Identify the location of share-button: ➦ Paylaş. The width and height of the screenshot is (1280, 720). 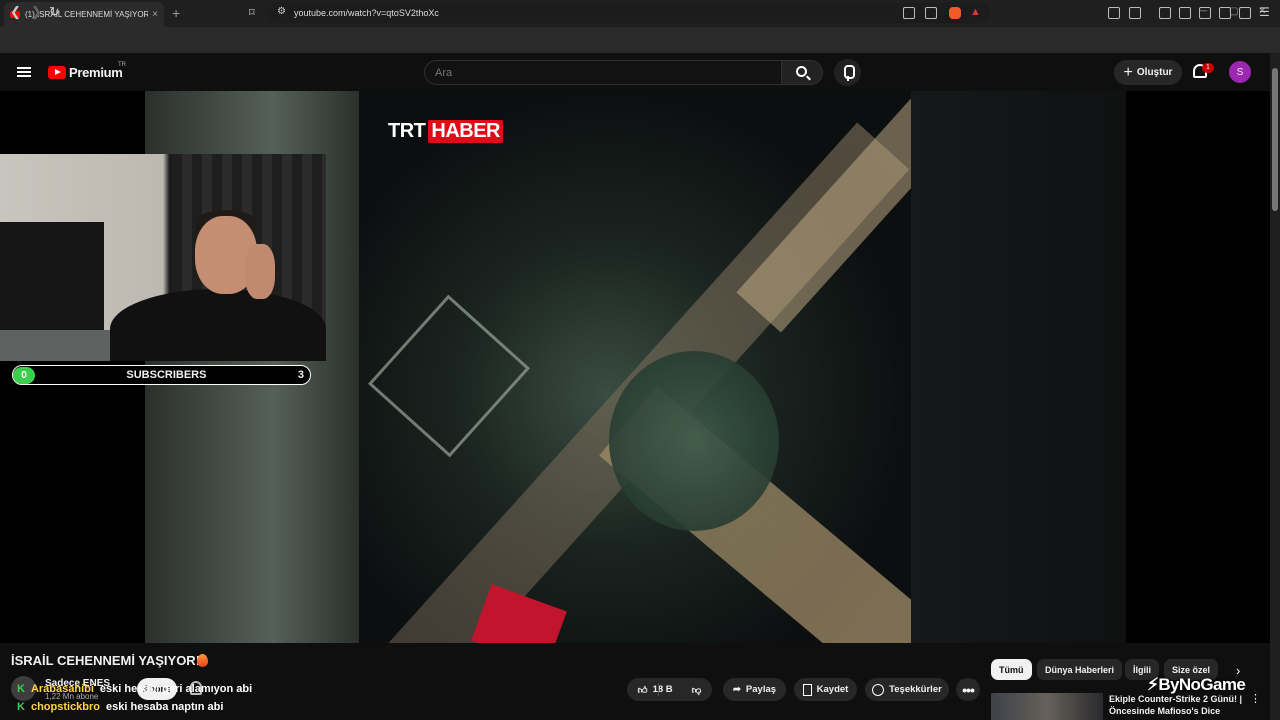
(754, 689).